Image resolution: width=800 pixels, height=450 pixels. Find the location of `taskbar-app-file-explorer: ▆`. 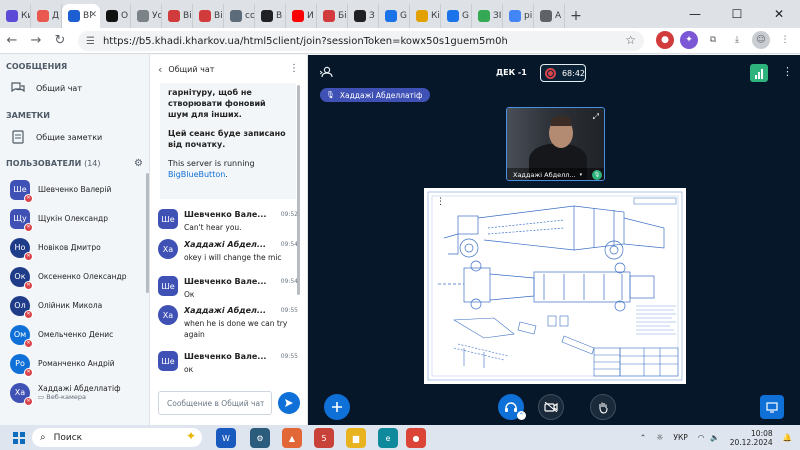

taskbar-app-file-explorer: ▆ is located at coordinates (356, 438).